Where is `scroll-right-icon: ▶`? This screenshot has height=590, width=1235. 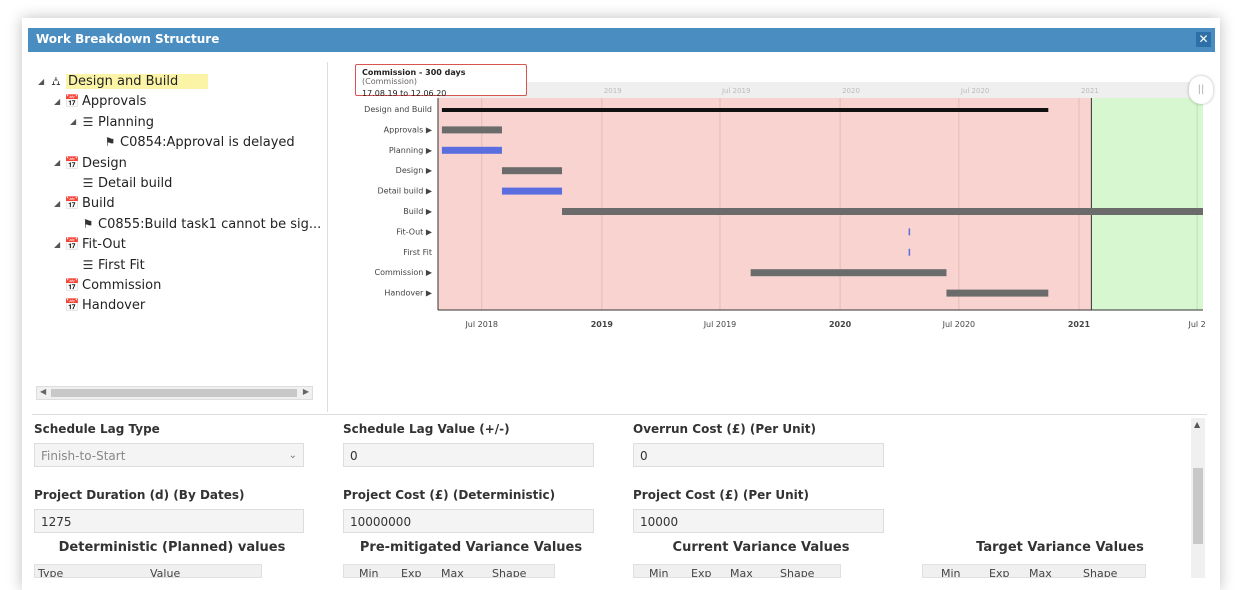 scroll-right-icon: ▶ is located at coordinates (306, 391).